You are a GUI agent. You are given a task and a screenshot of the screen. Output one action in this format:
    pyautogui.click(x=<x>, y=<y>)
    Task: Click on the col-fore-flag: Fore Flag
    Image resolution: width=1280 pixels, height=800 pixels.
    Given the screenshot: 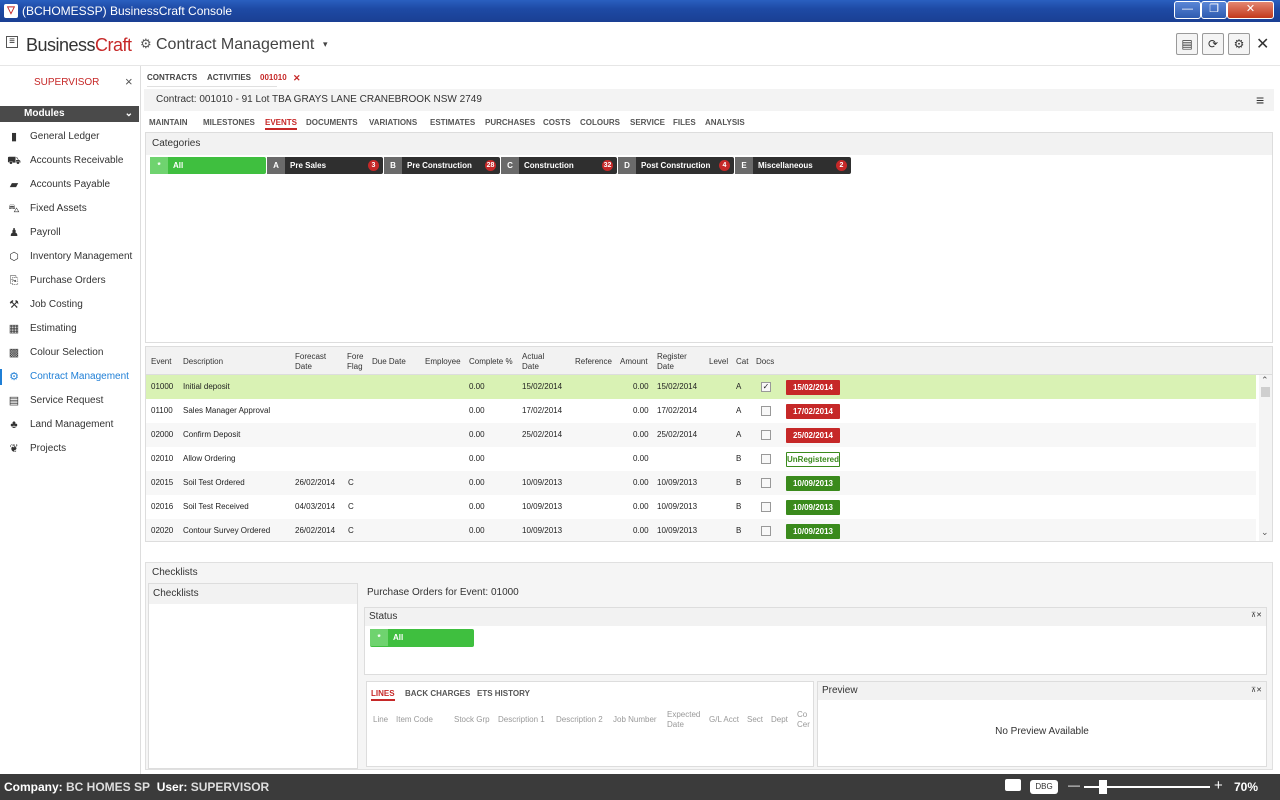 What is the action you would take?
    pyautogui.click(x=355, y=362)
    